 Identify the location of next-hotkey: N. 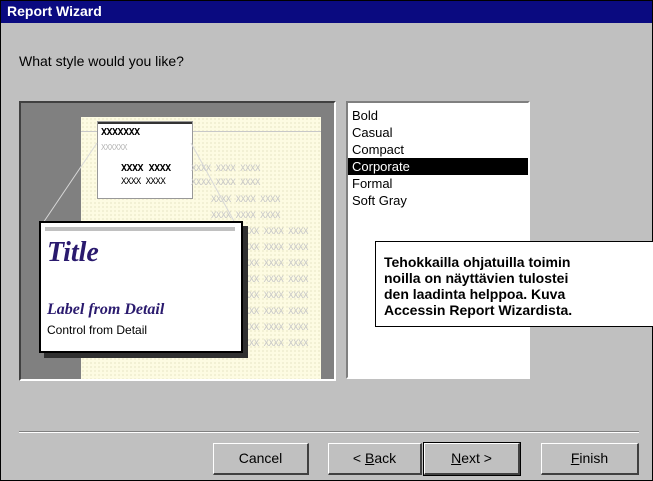
(456, 458).